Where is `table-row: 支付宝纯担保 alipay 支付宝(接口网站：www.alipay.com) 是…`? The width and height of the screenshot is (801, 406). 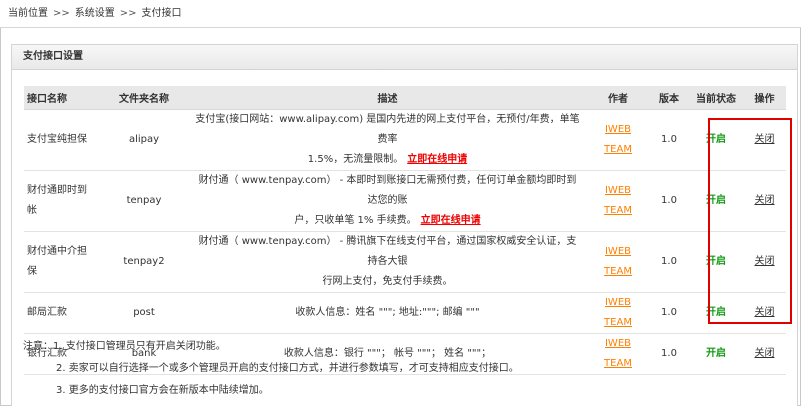 table-row: 支付宝纯担保 alipay 支付宝(接口网站：www.alipay.com) 是… is located at coordinates (405, 140).